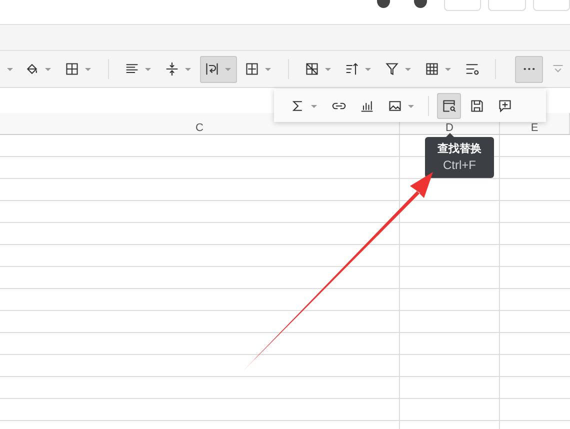 Image resolution: width=570 pixels, height=429 pixels. I want to click on sum-icon, so click(298, 105).